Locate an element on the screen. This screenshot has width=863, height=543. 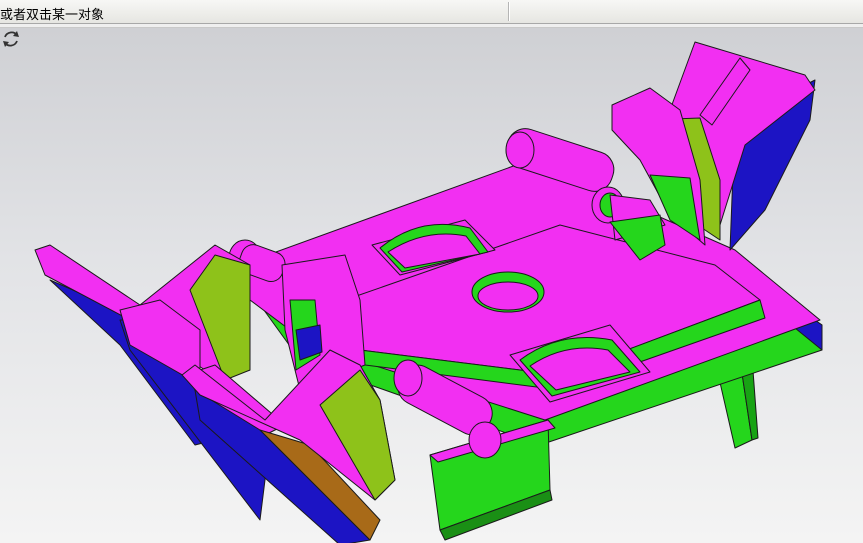
prompt-divider is located at coordinates (508, 11).